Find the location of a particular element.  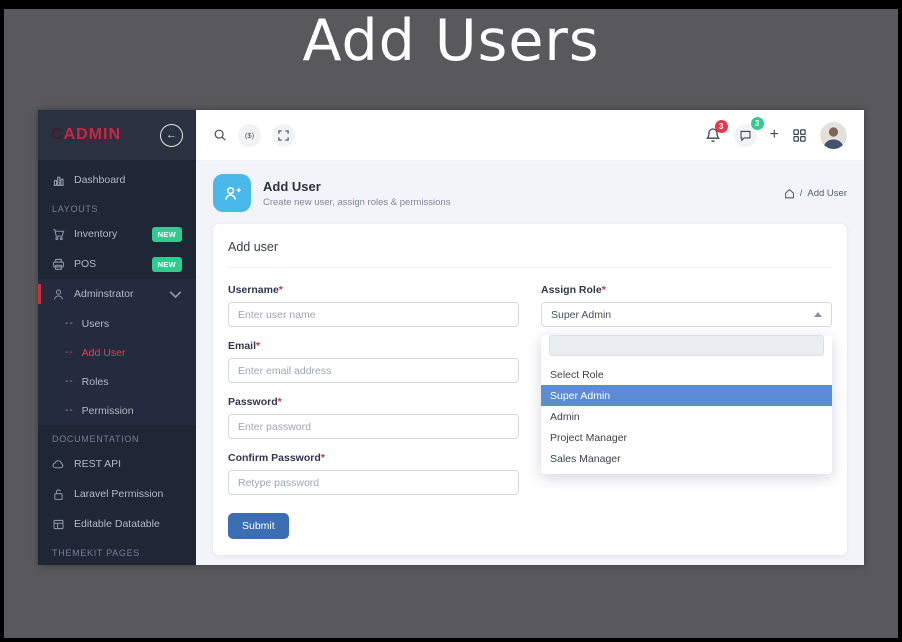

sidebar-item-label: REST API is located at coordinates (98, 464).